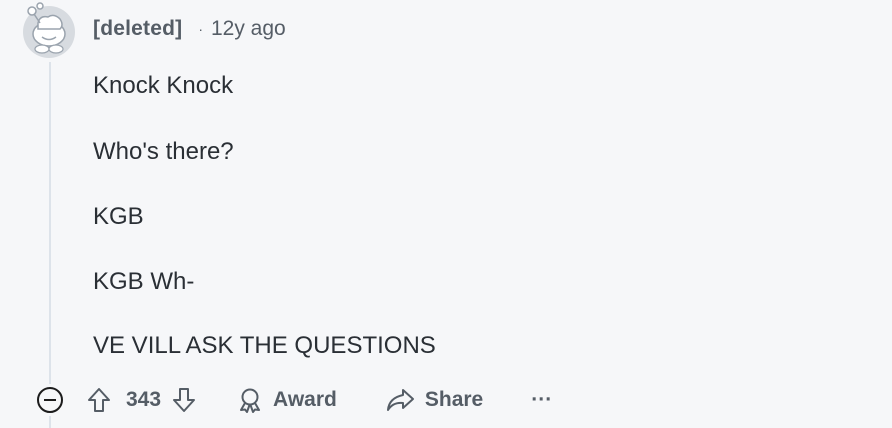  I want to click on award-button: Award, so click(287, 400).